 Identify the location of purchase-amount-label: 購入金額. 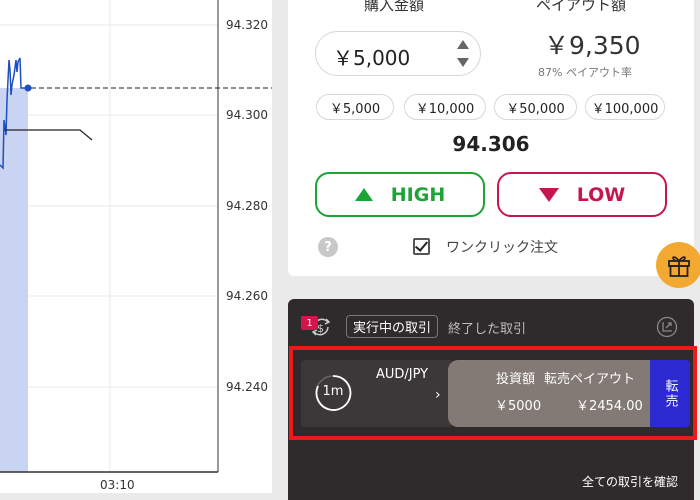
(394, 7).